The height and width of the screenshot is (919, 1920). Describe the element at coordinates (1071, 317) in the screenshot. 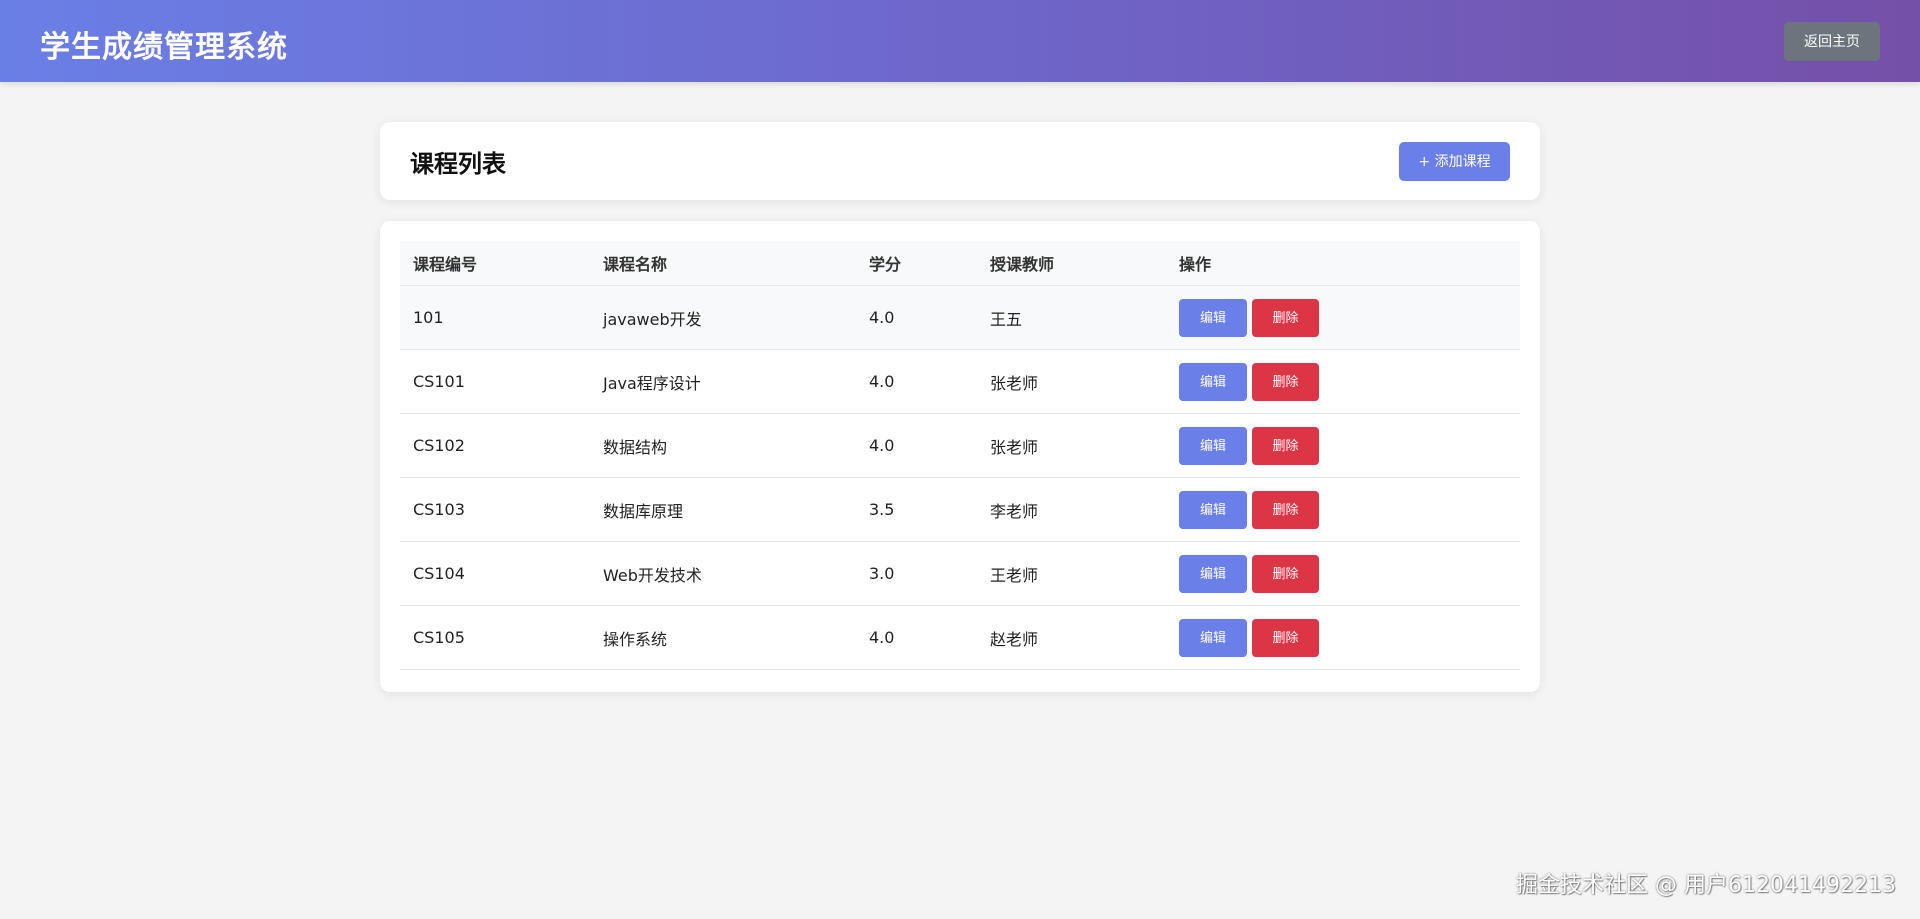

I see `cell-teacher: 王五` at that location.